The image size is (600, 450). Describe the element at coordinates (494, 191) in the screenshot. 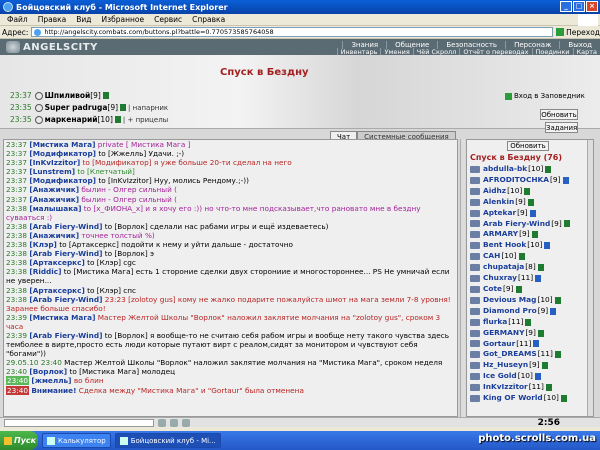

I see `side-player-name: Aidhz` at that location.